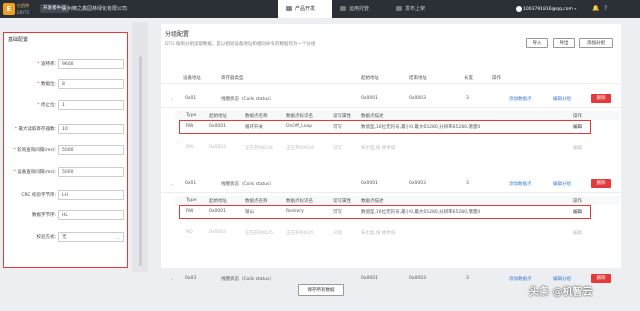 The image size is (640, 311). Describe the element at coordinates (232, 78) in the screenshot. I see `group-column-header: 寄存器类型` at that location.